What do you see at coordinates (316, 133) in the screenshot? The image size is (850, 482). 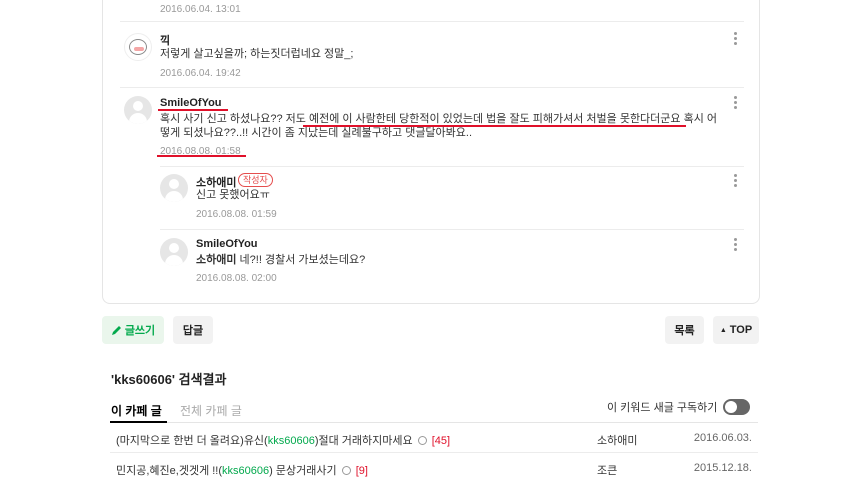 I see `comment-text: 떻게 되셨나요??..!! 시간이 좀 지났는데 실례불구하고 댓글달아봐요..` at bounding box center [316, 133].